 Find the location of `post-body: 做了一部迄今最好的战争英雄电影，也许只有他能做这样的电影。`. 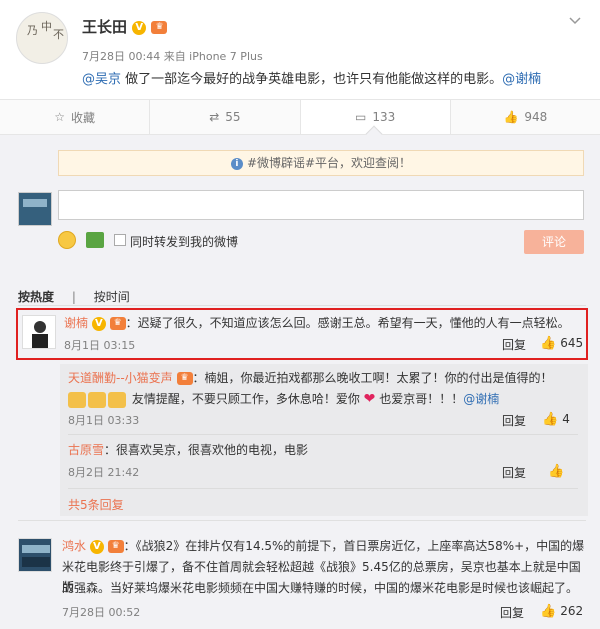

post-body: 做了一部迄今最好的战争英雄电影，也许只有他能做这样的电影。 is located at coordinates (312, 79).